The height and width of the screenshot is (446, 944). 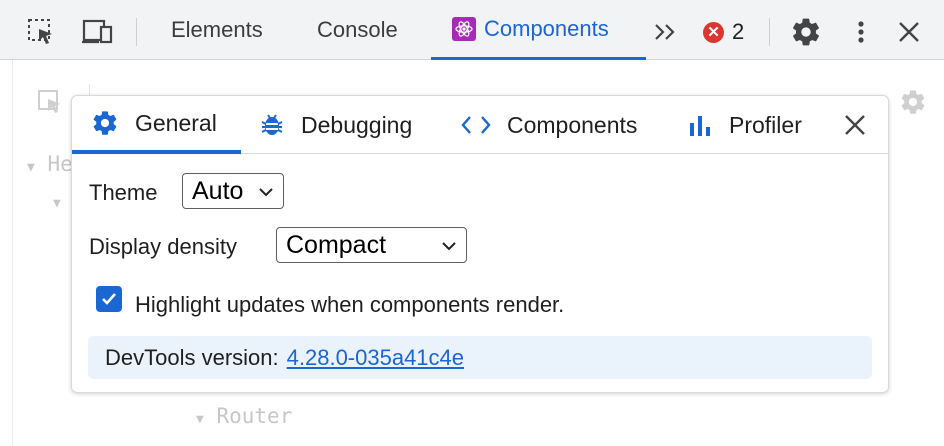 I want to click on device-toolbar-icon, so click(x=98, y=32).